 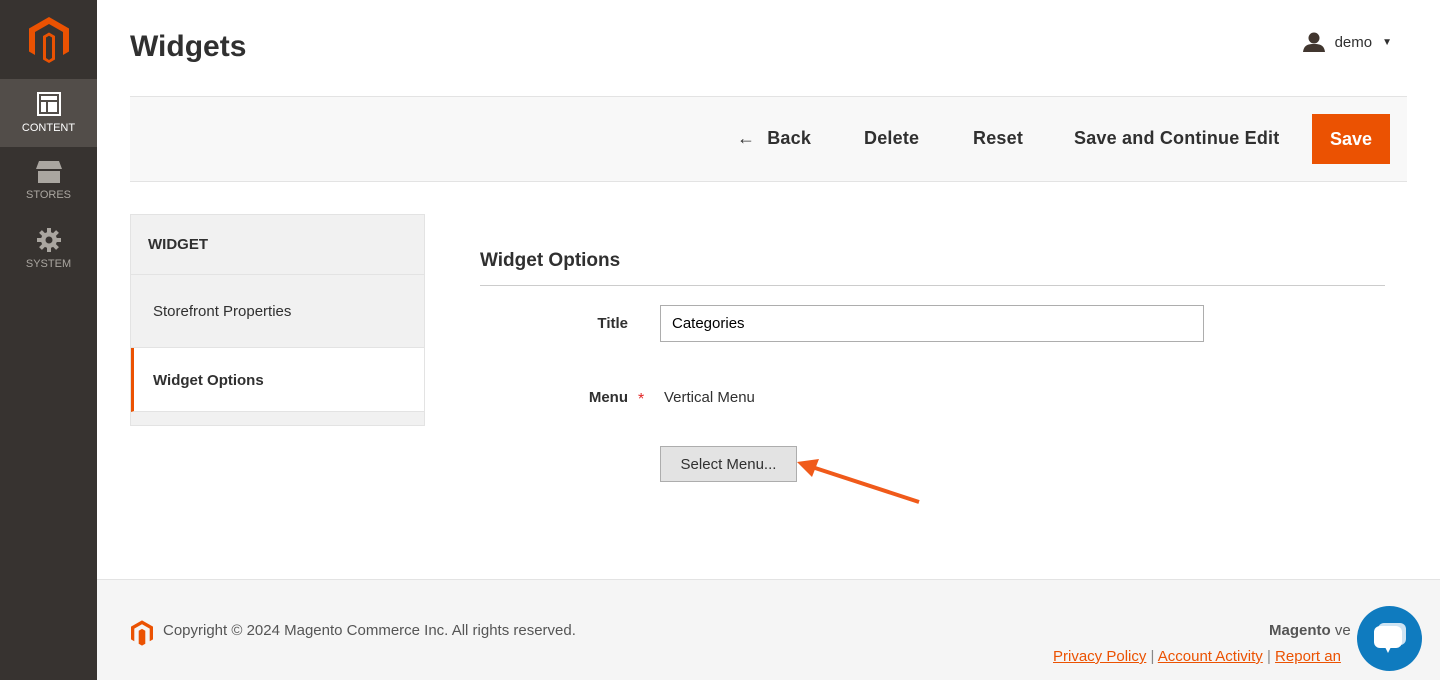 I want to click on user-menu: demo ▼, so click(x=1347, y=42).